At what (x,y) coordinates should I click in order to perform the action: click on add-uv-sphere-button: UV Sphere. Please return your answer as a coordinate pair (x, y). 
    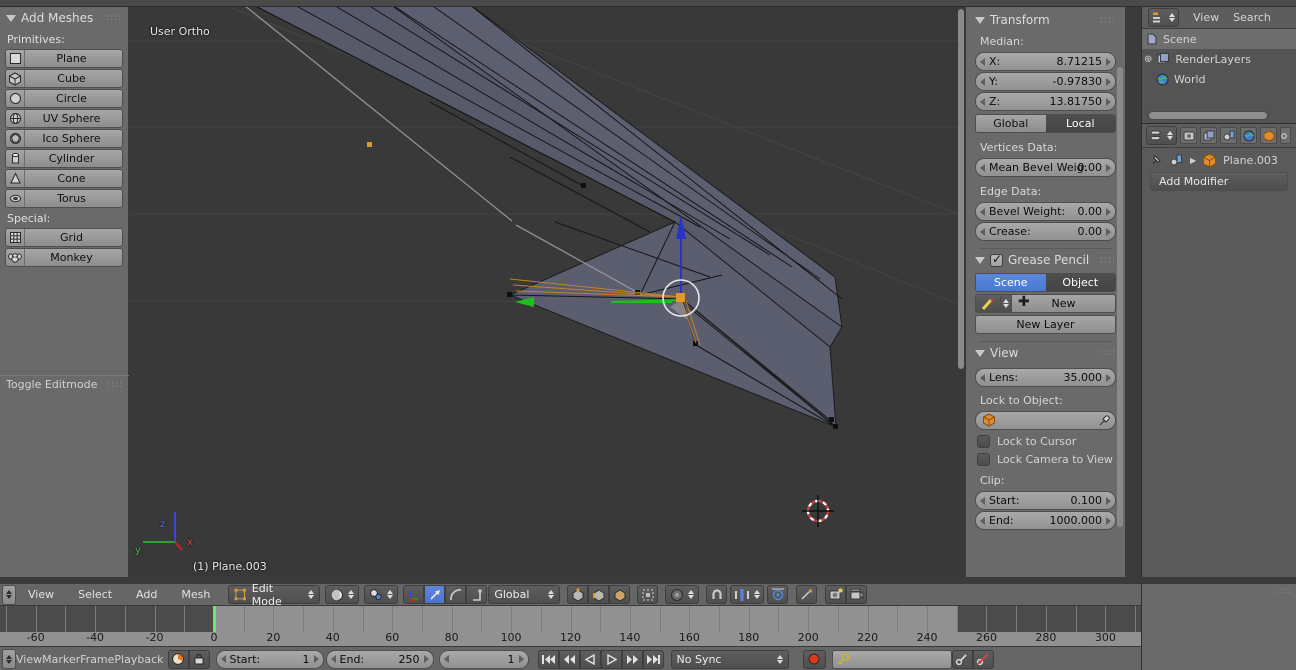
    Looking at the image, I should click on (64, 118).